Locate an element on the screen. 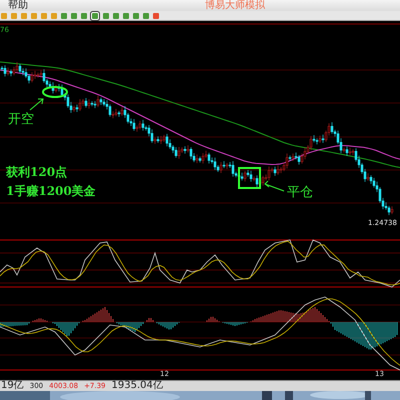  status-value: 19亿 is located at coordinates (12, 386).